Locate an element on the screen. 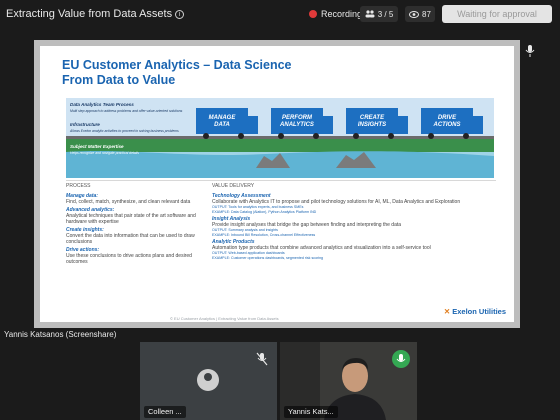 The image size is (560, 420). eye-icon is located at coordinates (414, 14).